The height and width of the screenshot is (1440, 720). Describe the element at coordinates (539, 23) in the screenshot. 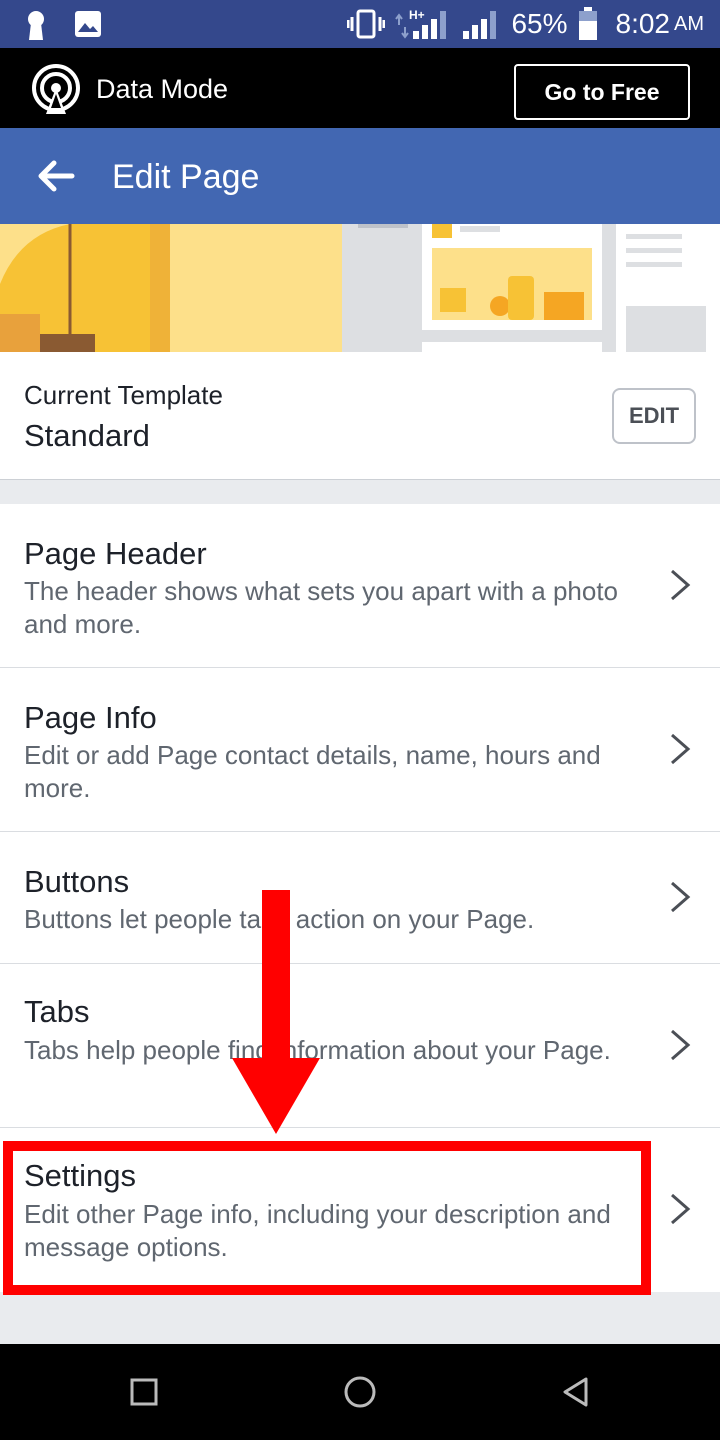

I see `battery-percent: 65%` at that location.